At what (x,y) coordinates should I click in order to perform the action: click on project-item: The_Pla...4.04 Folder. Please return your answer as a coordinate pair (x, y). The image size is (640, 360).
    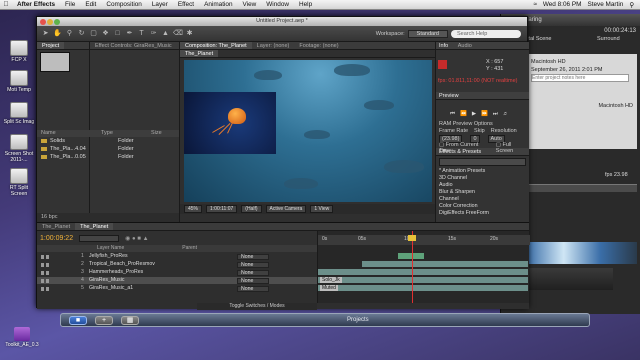
    Looking at the image, I should click on (108, 149).